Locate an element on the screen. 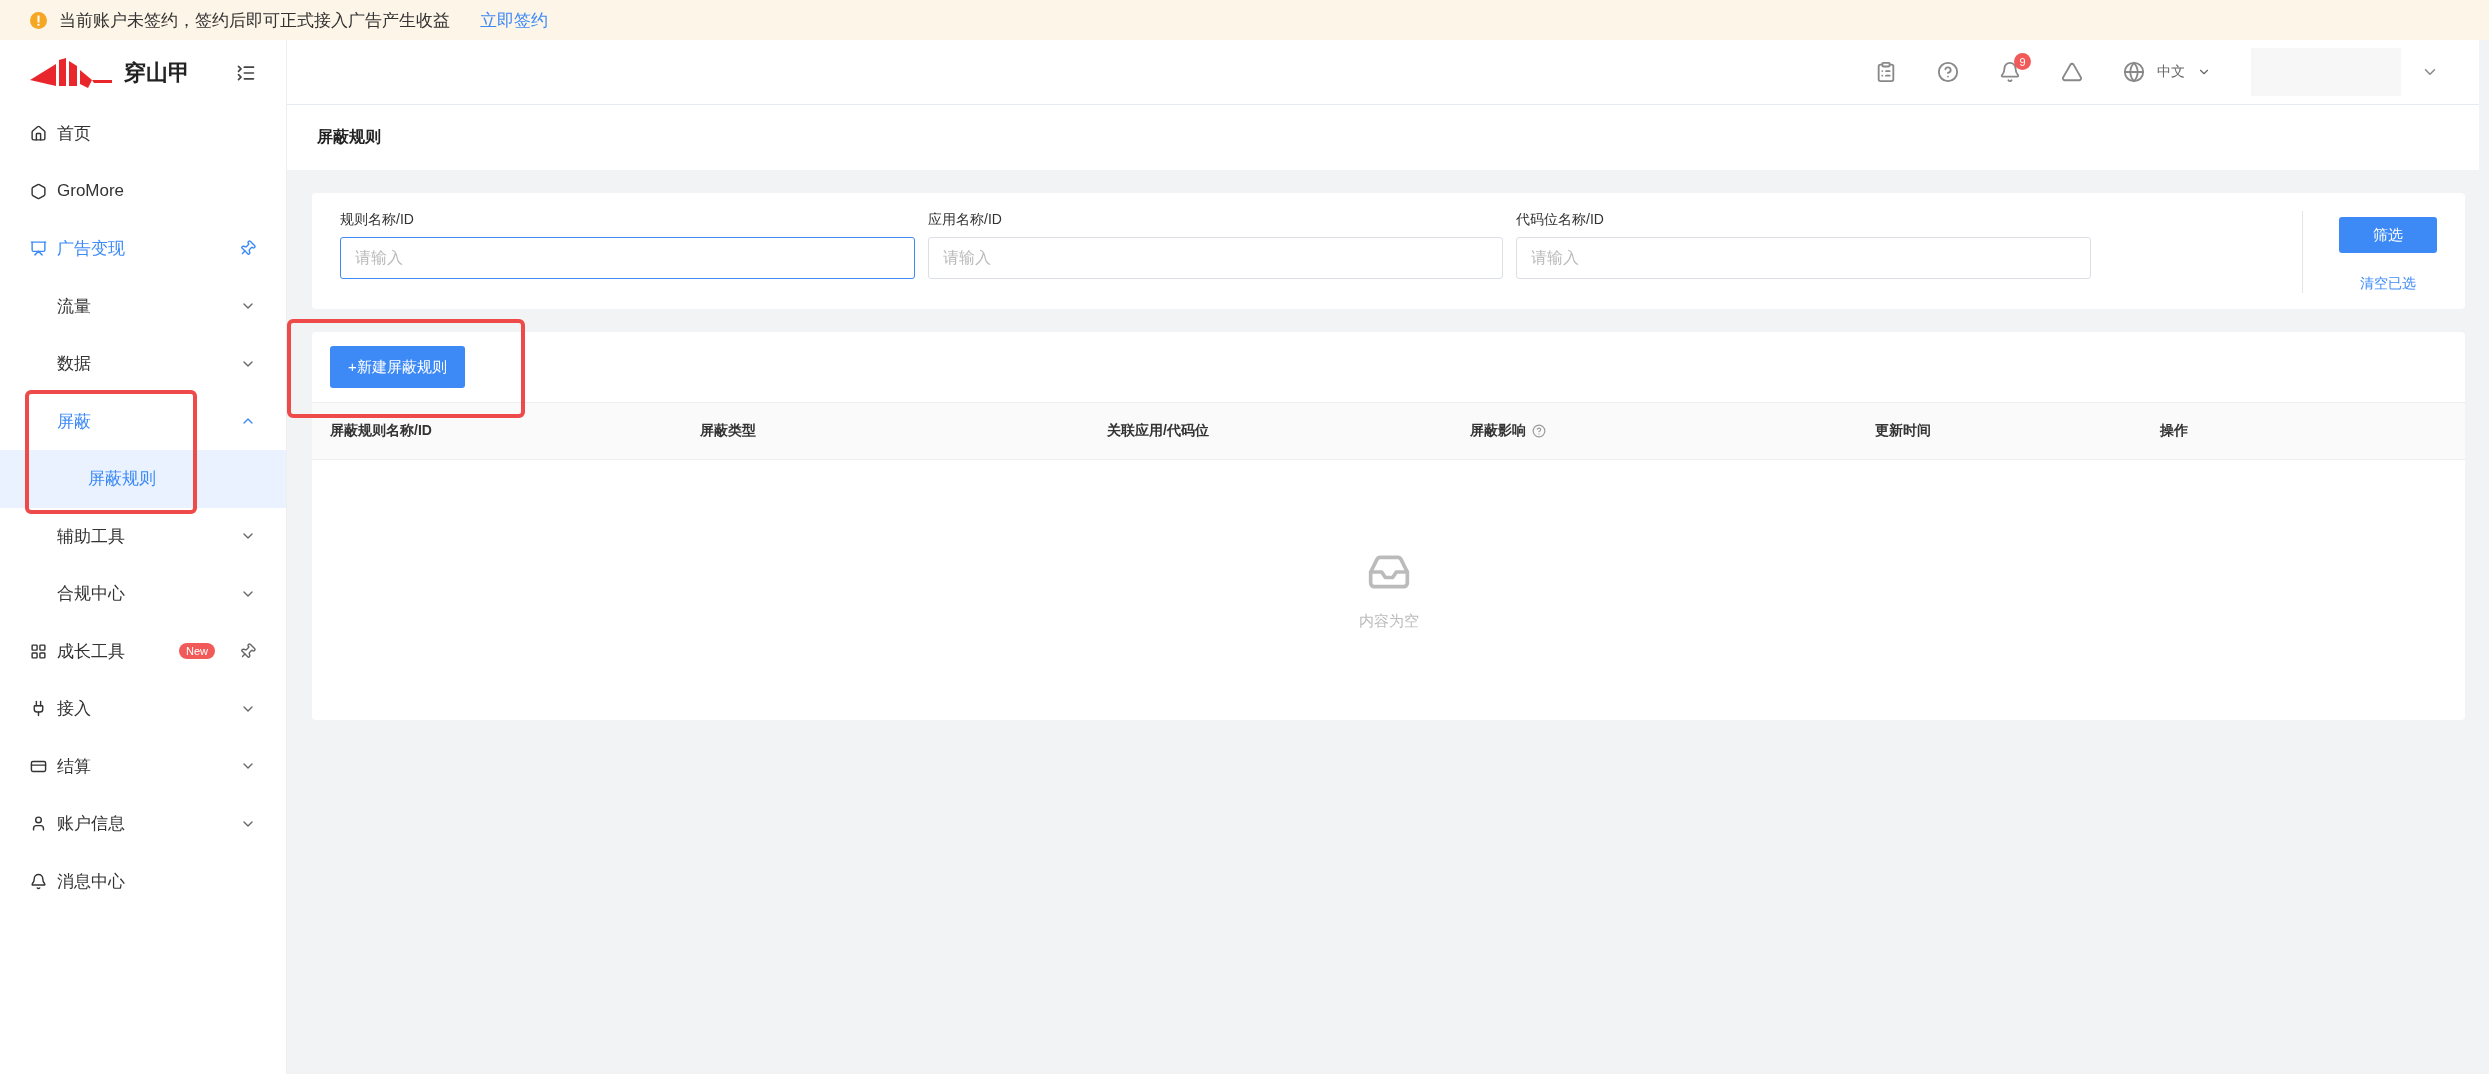 Image resolution: width=2489 pixels, height=1074 pixels. column-header: 更新时间 is located at coordinates (1903, 431).